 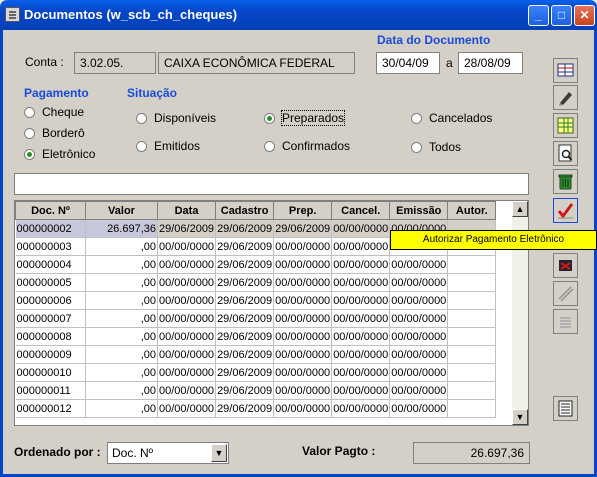 I want to click on date-from-field: 30/04/09, so click(x=408, y=63).